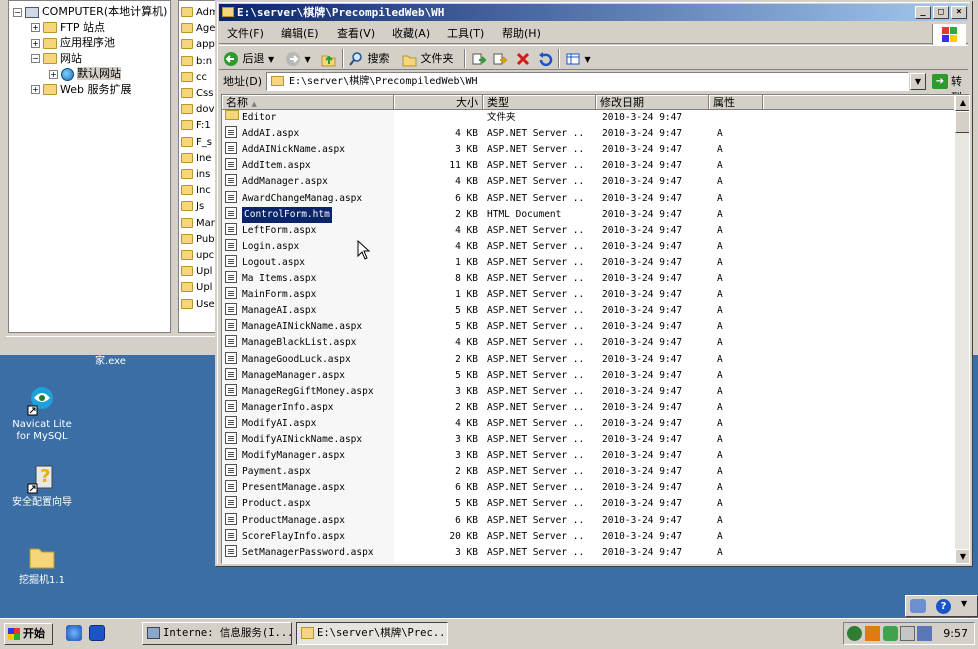  I want to click on close-button: ×, so click(959, 12).